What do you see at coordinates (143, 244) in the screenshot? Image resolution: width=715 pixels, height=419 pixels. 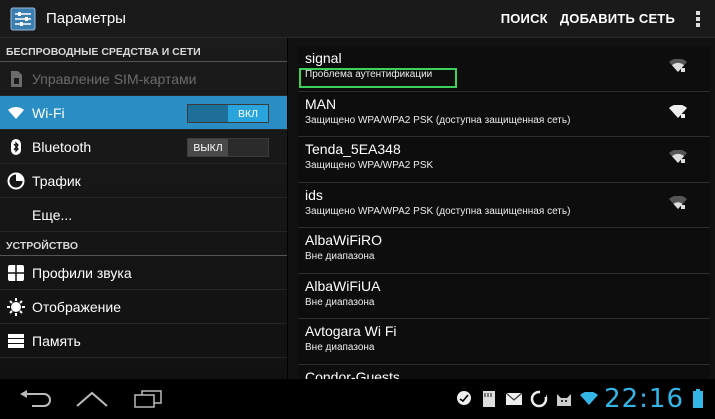 I see `section-header-device: УСТРОЙСТВО` at bounding box center [143, 244].